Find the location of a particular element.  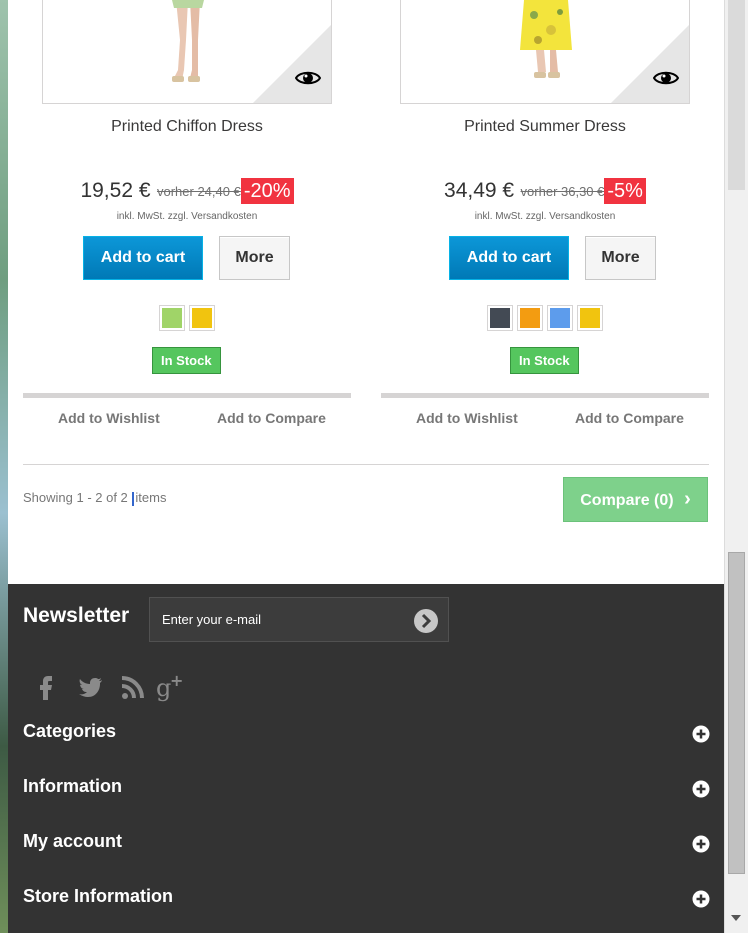

footer-section-title: Categories is located at coordinates (70, 731).